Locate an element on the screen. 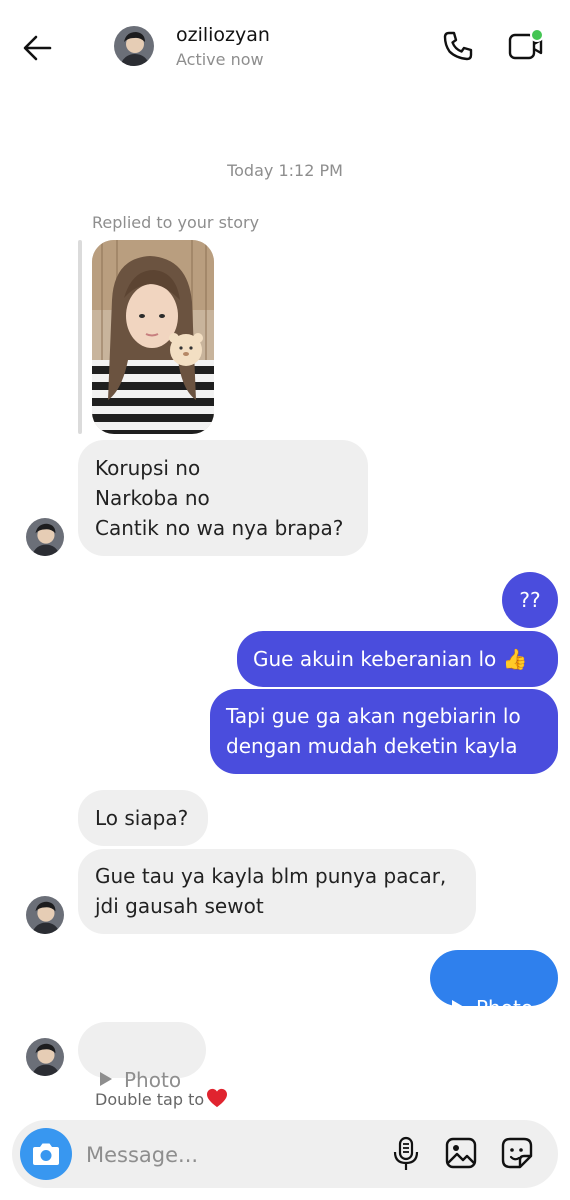 Image resolution: width=570 pixels, height=1200 pixels. story-reply-label: Replied to your story is located at coordinates (176, 222).